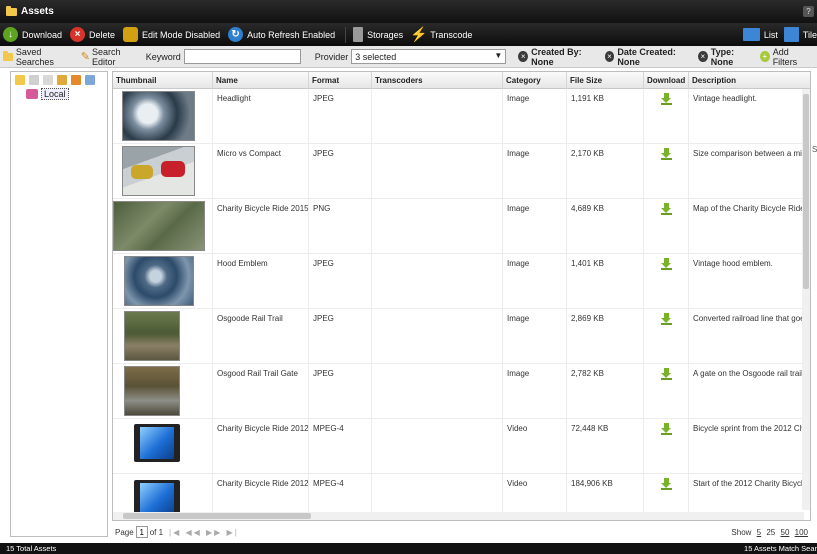  I want to click on created-by-filter: × Created By: None, so click(558, 57).